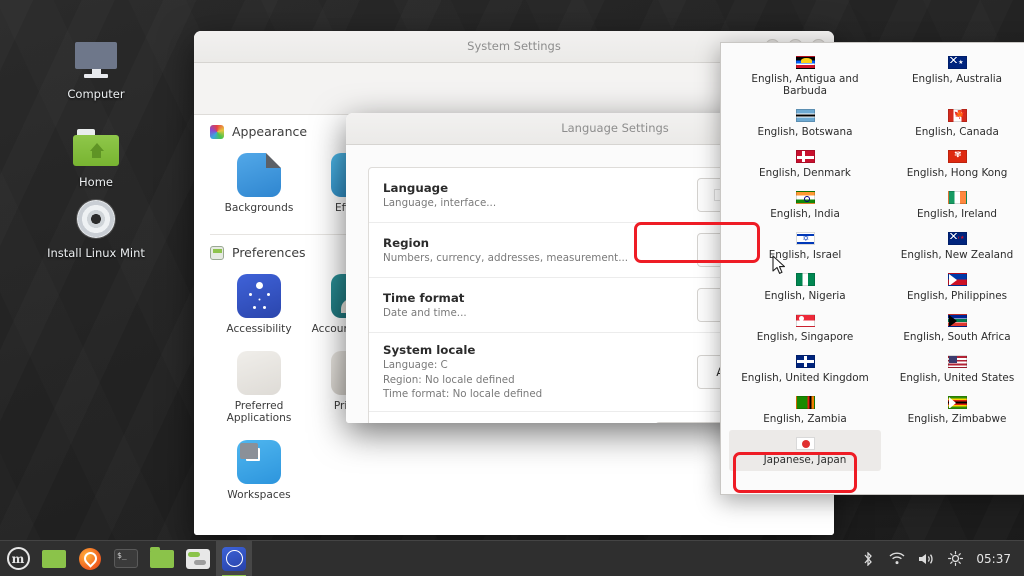 This screenshot has width=1024, height=576. What do you see at coordinates (259, 296) in the screenshot?
I see `accessibility-icon` at bounding box center [259, 296].